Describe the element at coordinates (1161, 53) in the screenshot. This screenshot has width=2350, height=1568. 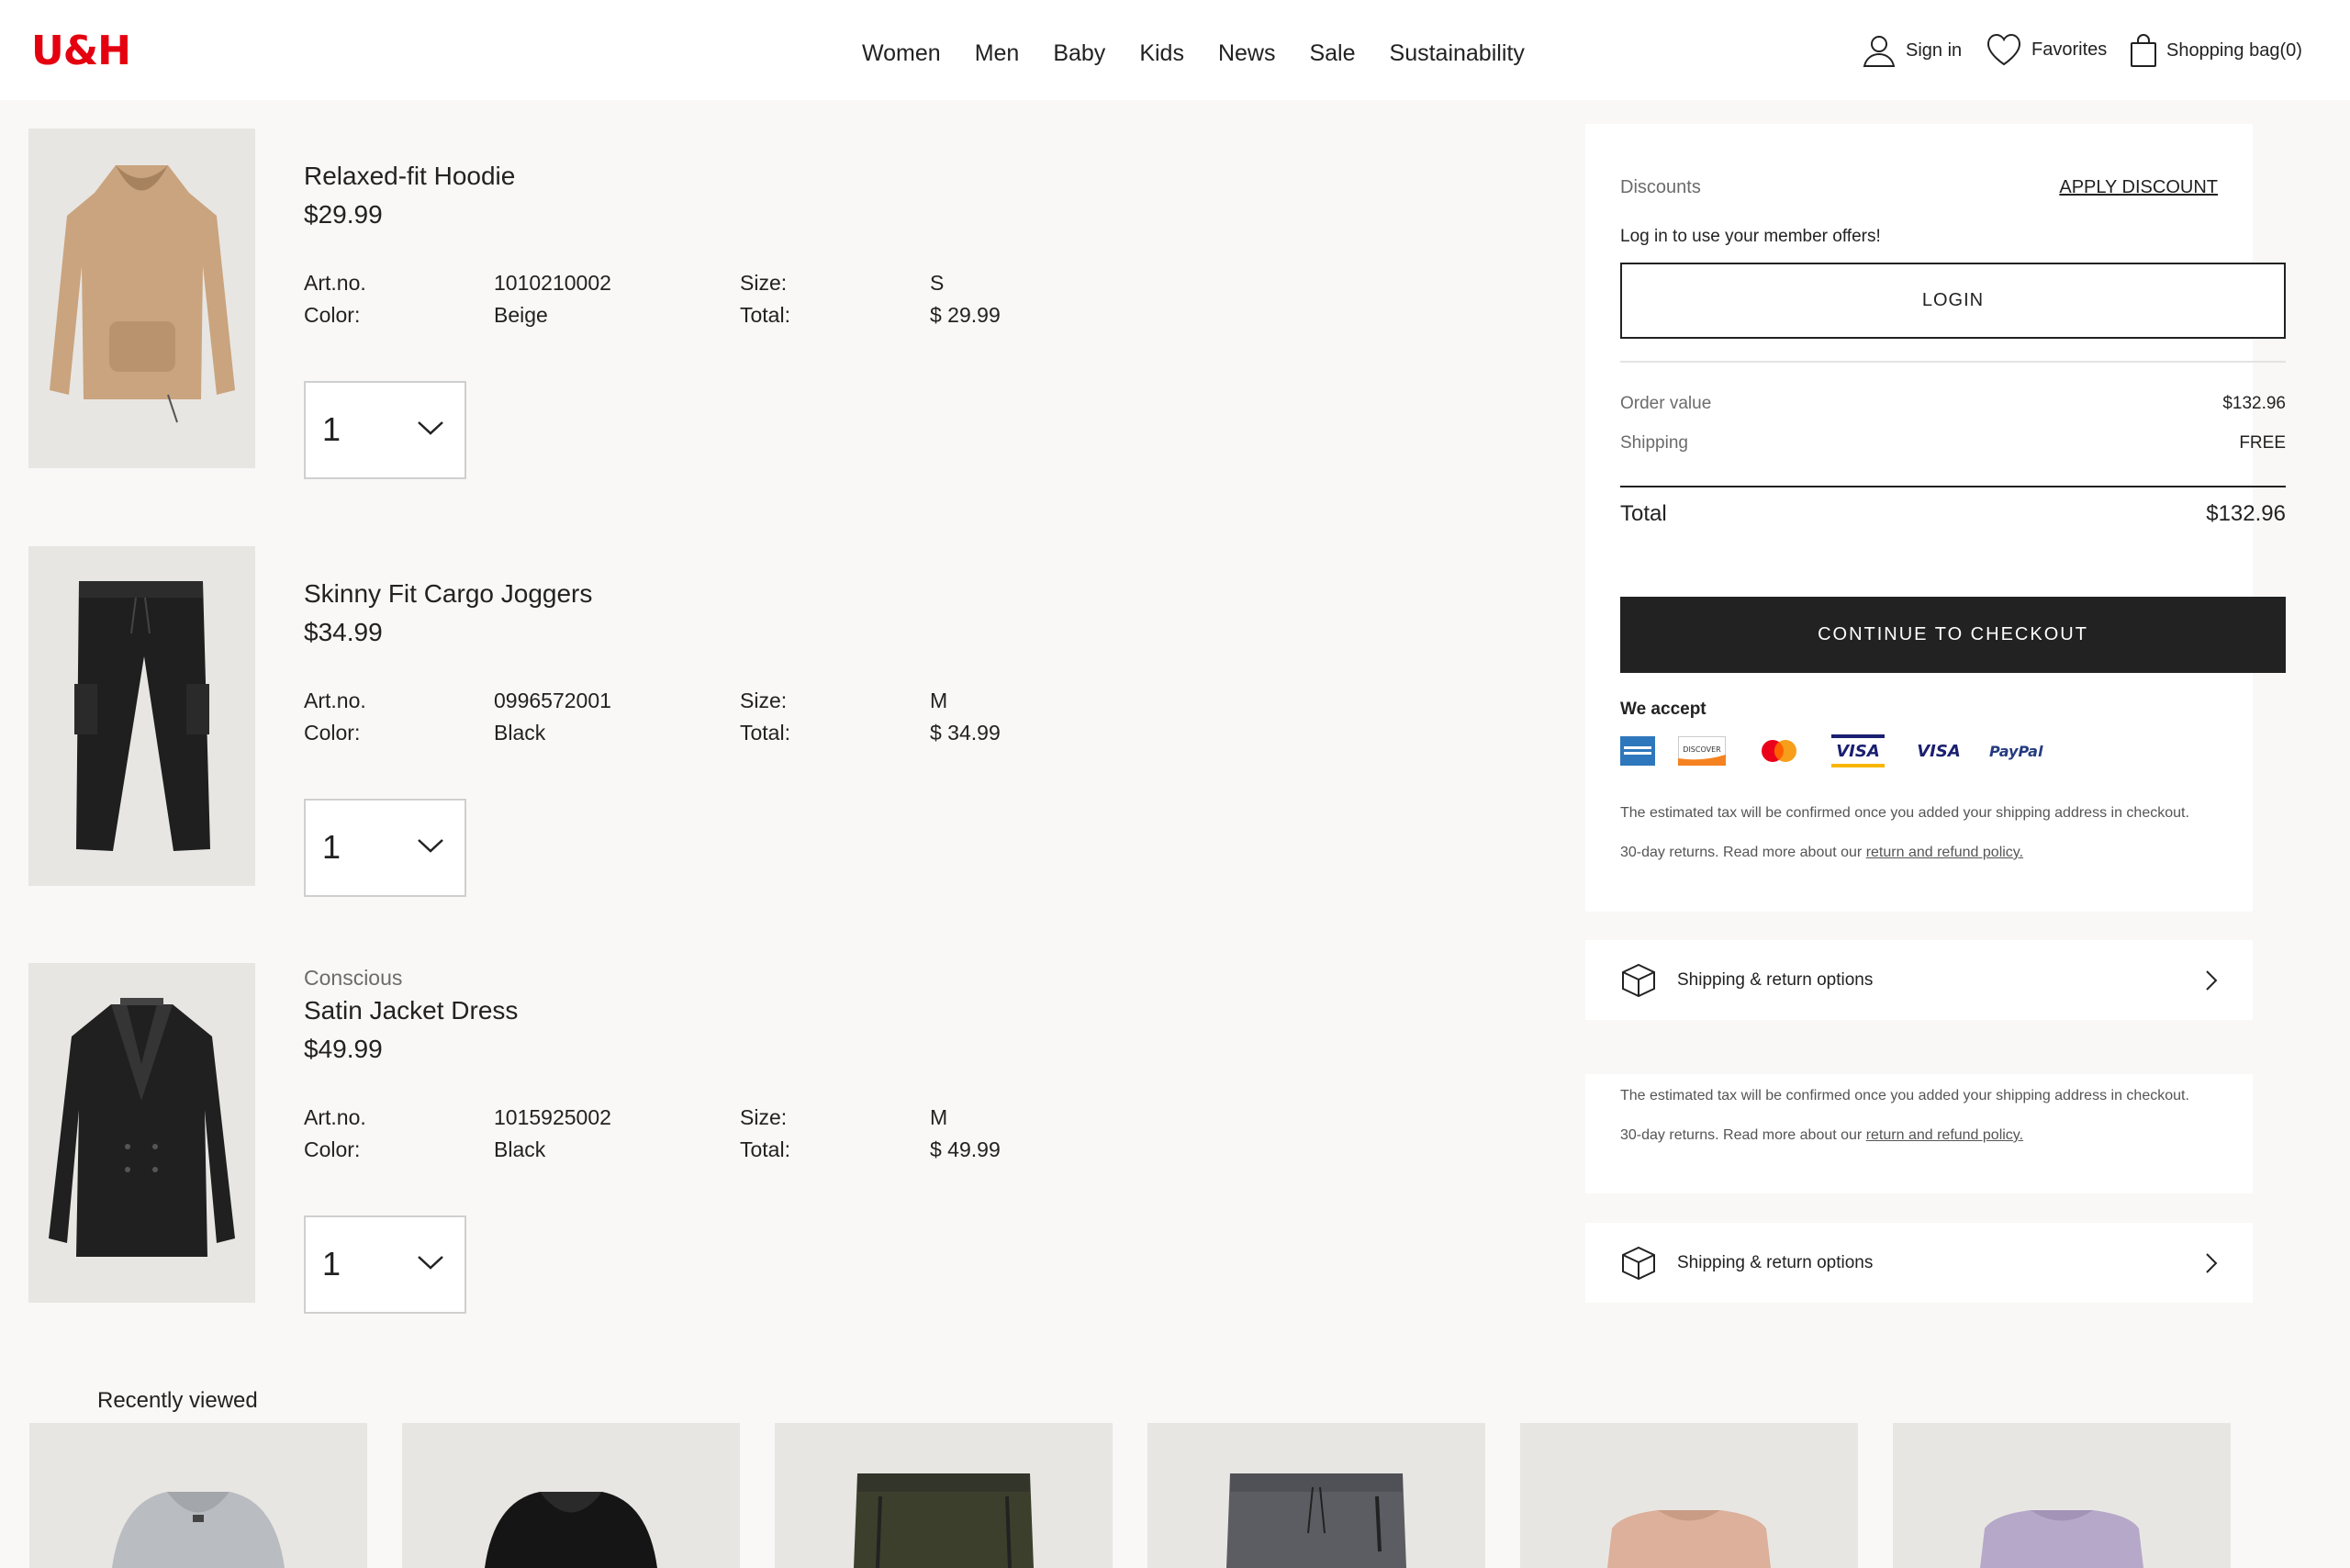
I see `nav-kids: Kids` at that location.